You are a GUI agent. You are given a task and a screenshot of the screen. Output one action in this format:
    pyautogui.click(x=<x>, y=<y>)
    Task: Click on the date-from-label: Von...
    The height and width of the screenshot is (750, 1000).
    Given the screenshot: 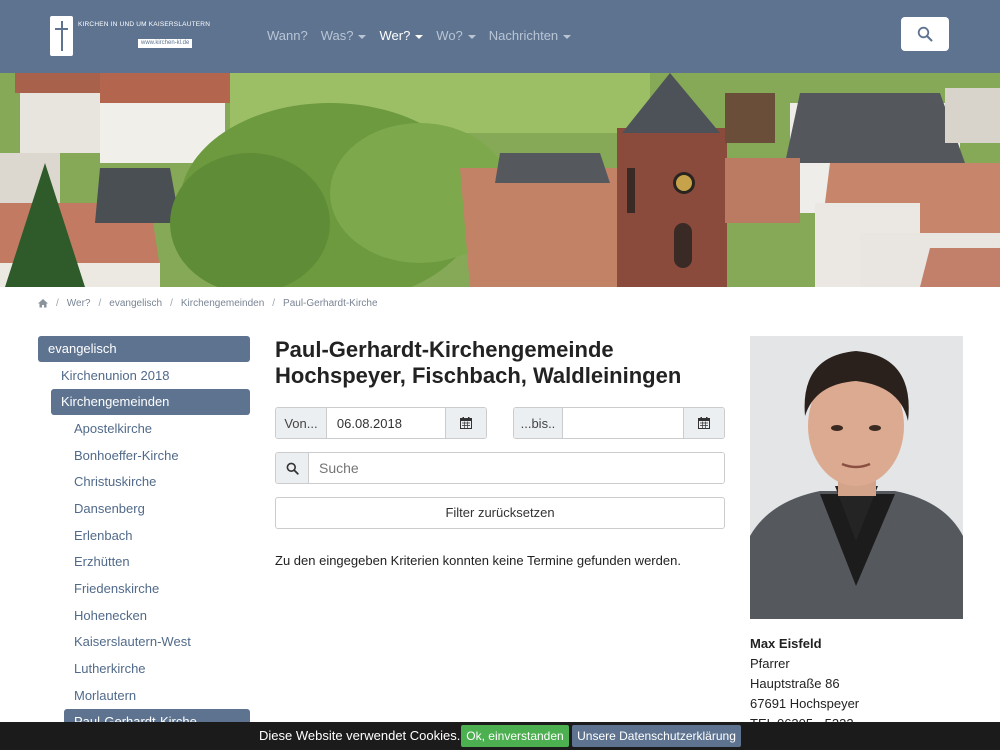 What is the action you would take?
    pyautogui.click(x=301, y=423)
    